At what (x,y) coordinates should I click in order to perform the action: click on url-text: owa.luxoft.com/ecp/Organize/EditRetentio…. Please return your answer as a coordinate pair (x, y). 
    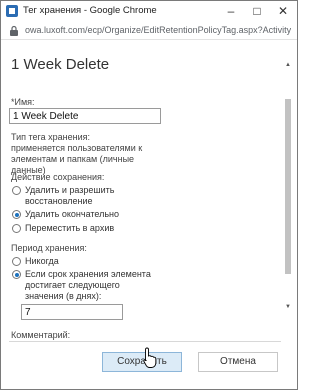
    Looking at the image, I should click on (158, 30).